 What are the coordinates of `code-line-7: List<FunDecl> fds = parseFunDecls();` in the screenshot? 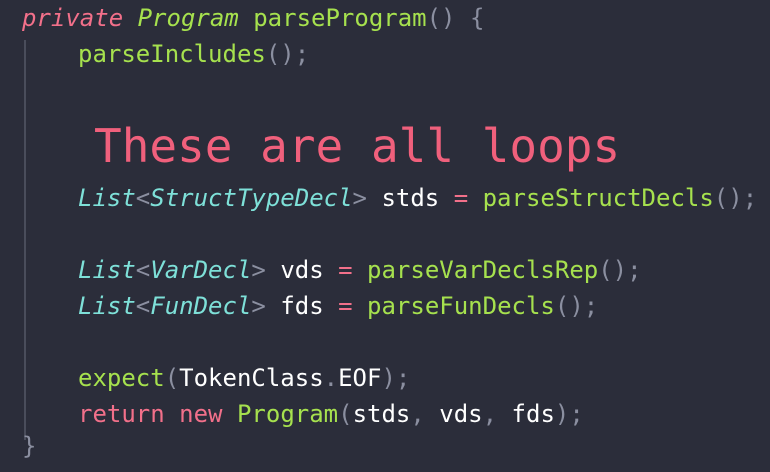 It's located at (310, 306).